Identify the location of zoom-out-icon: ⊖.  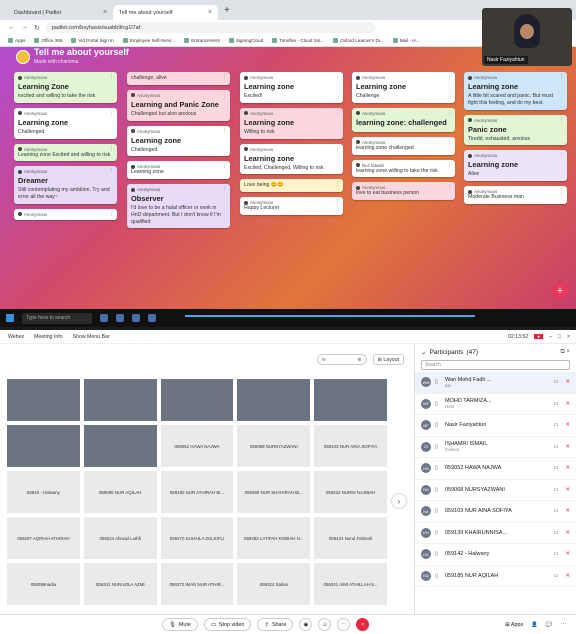
(324, 360).